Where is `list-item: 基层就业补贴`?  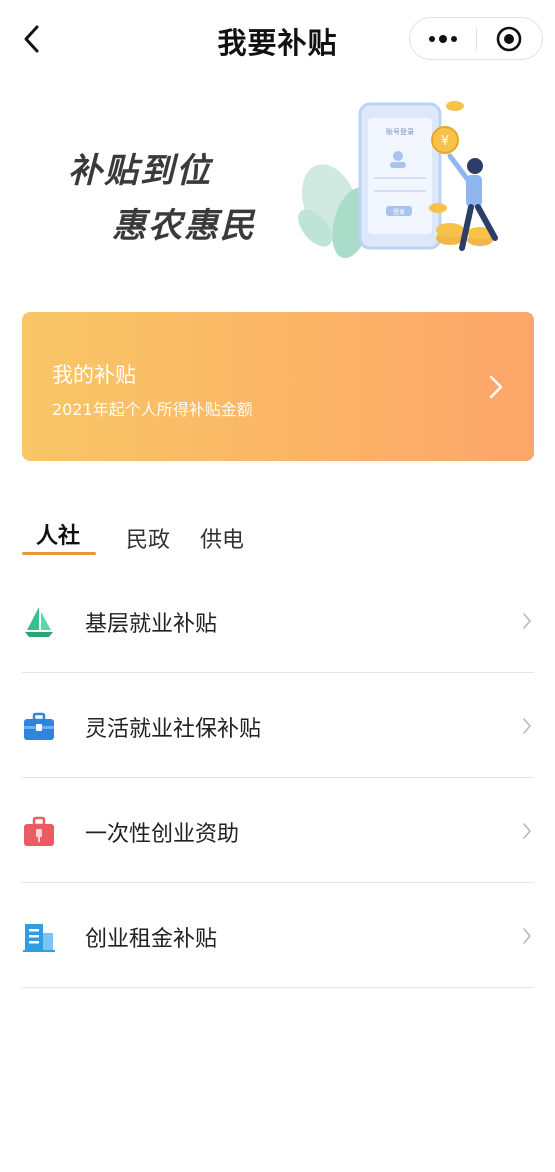
list-item: 基层就业补贴 is located at coordinates (278, 620).